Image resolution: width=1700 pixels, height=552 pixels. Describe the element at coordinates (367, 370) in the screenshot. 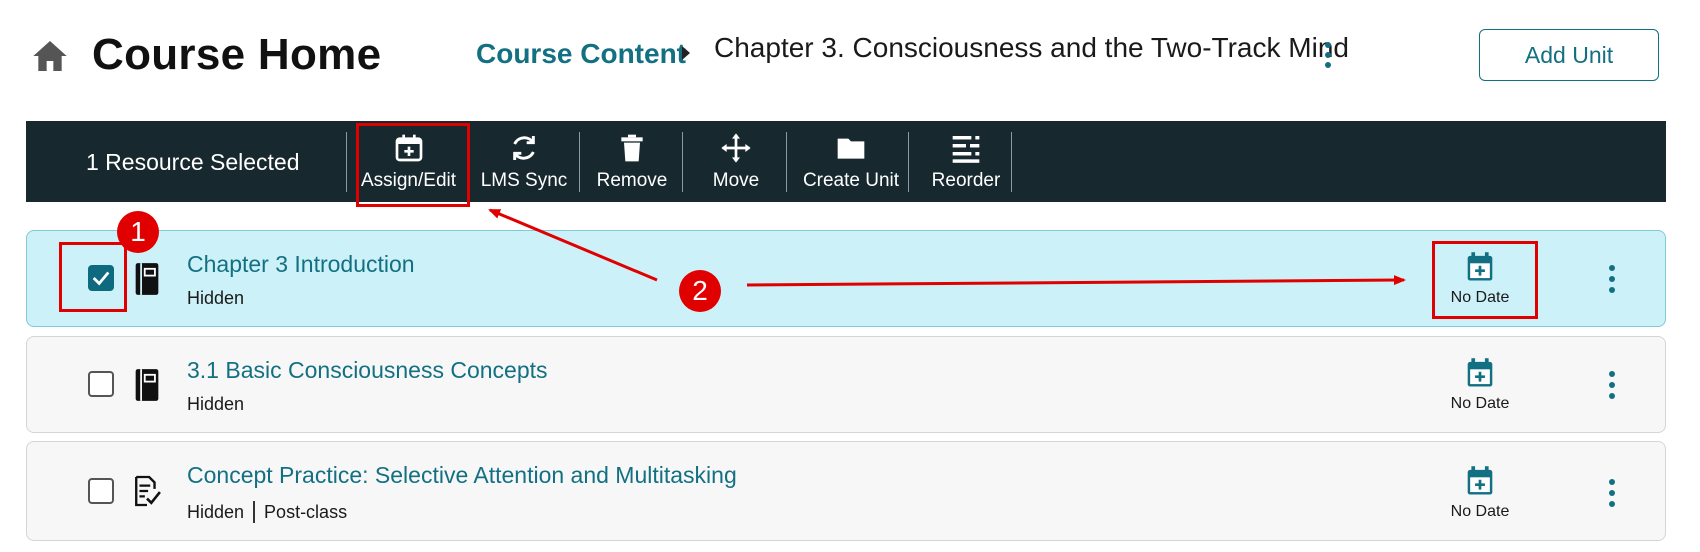

I see `resource-title-link: 3.1 Basic Consciousness Concepts` at that location.